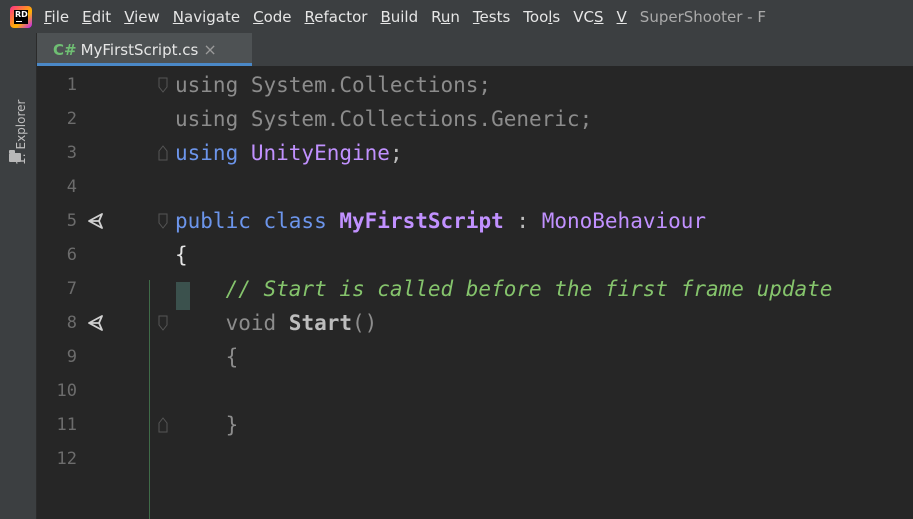 This screenshot has height=519, width=913. Describe the element at coordinates (588, 17) in the screenshot. I see `menu-vcs: VCS` at that location.